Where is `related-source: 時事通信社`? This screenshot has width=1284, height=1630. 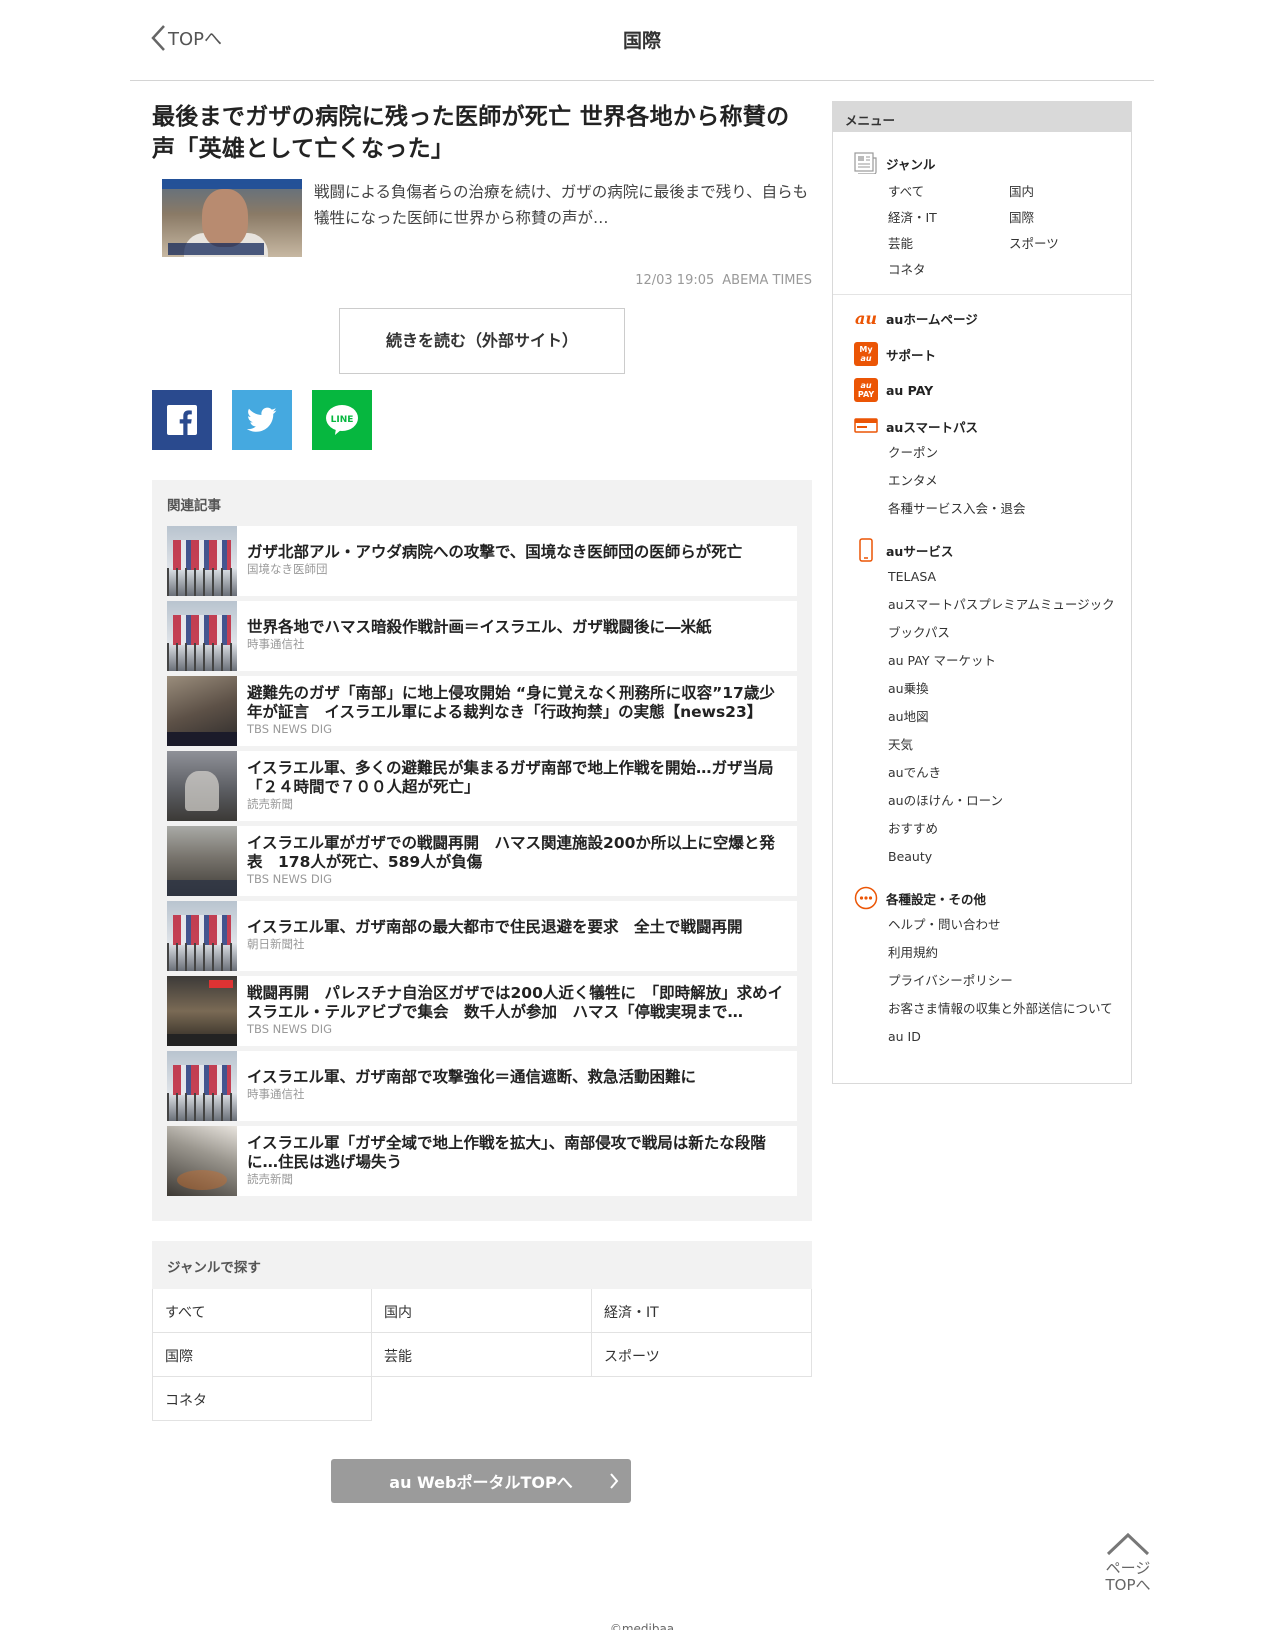 related-source: 時事通信社 is located at coordinates (276, 644).